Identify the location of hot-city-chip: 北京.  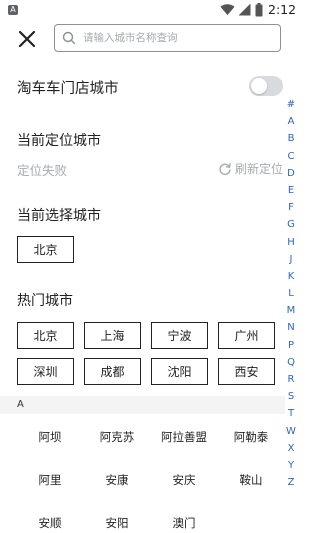
(45, 335).